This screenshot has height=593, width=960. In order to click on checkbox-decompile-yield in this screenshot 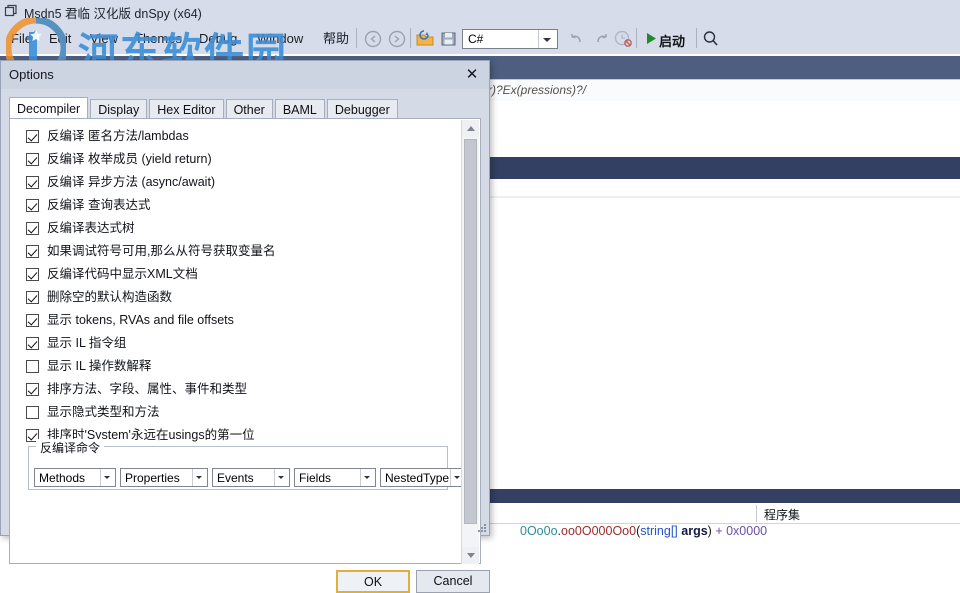, I will do `click(32, 159)`.